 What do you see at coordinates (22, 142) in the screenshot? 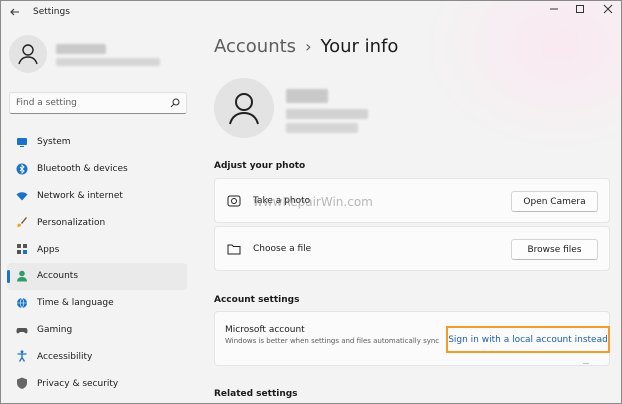
I see `monitor-icon` at bounding box center [22, 142].